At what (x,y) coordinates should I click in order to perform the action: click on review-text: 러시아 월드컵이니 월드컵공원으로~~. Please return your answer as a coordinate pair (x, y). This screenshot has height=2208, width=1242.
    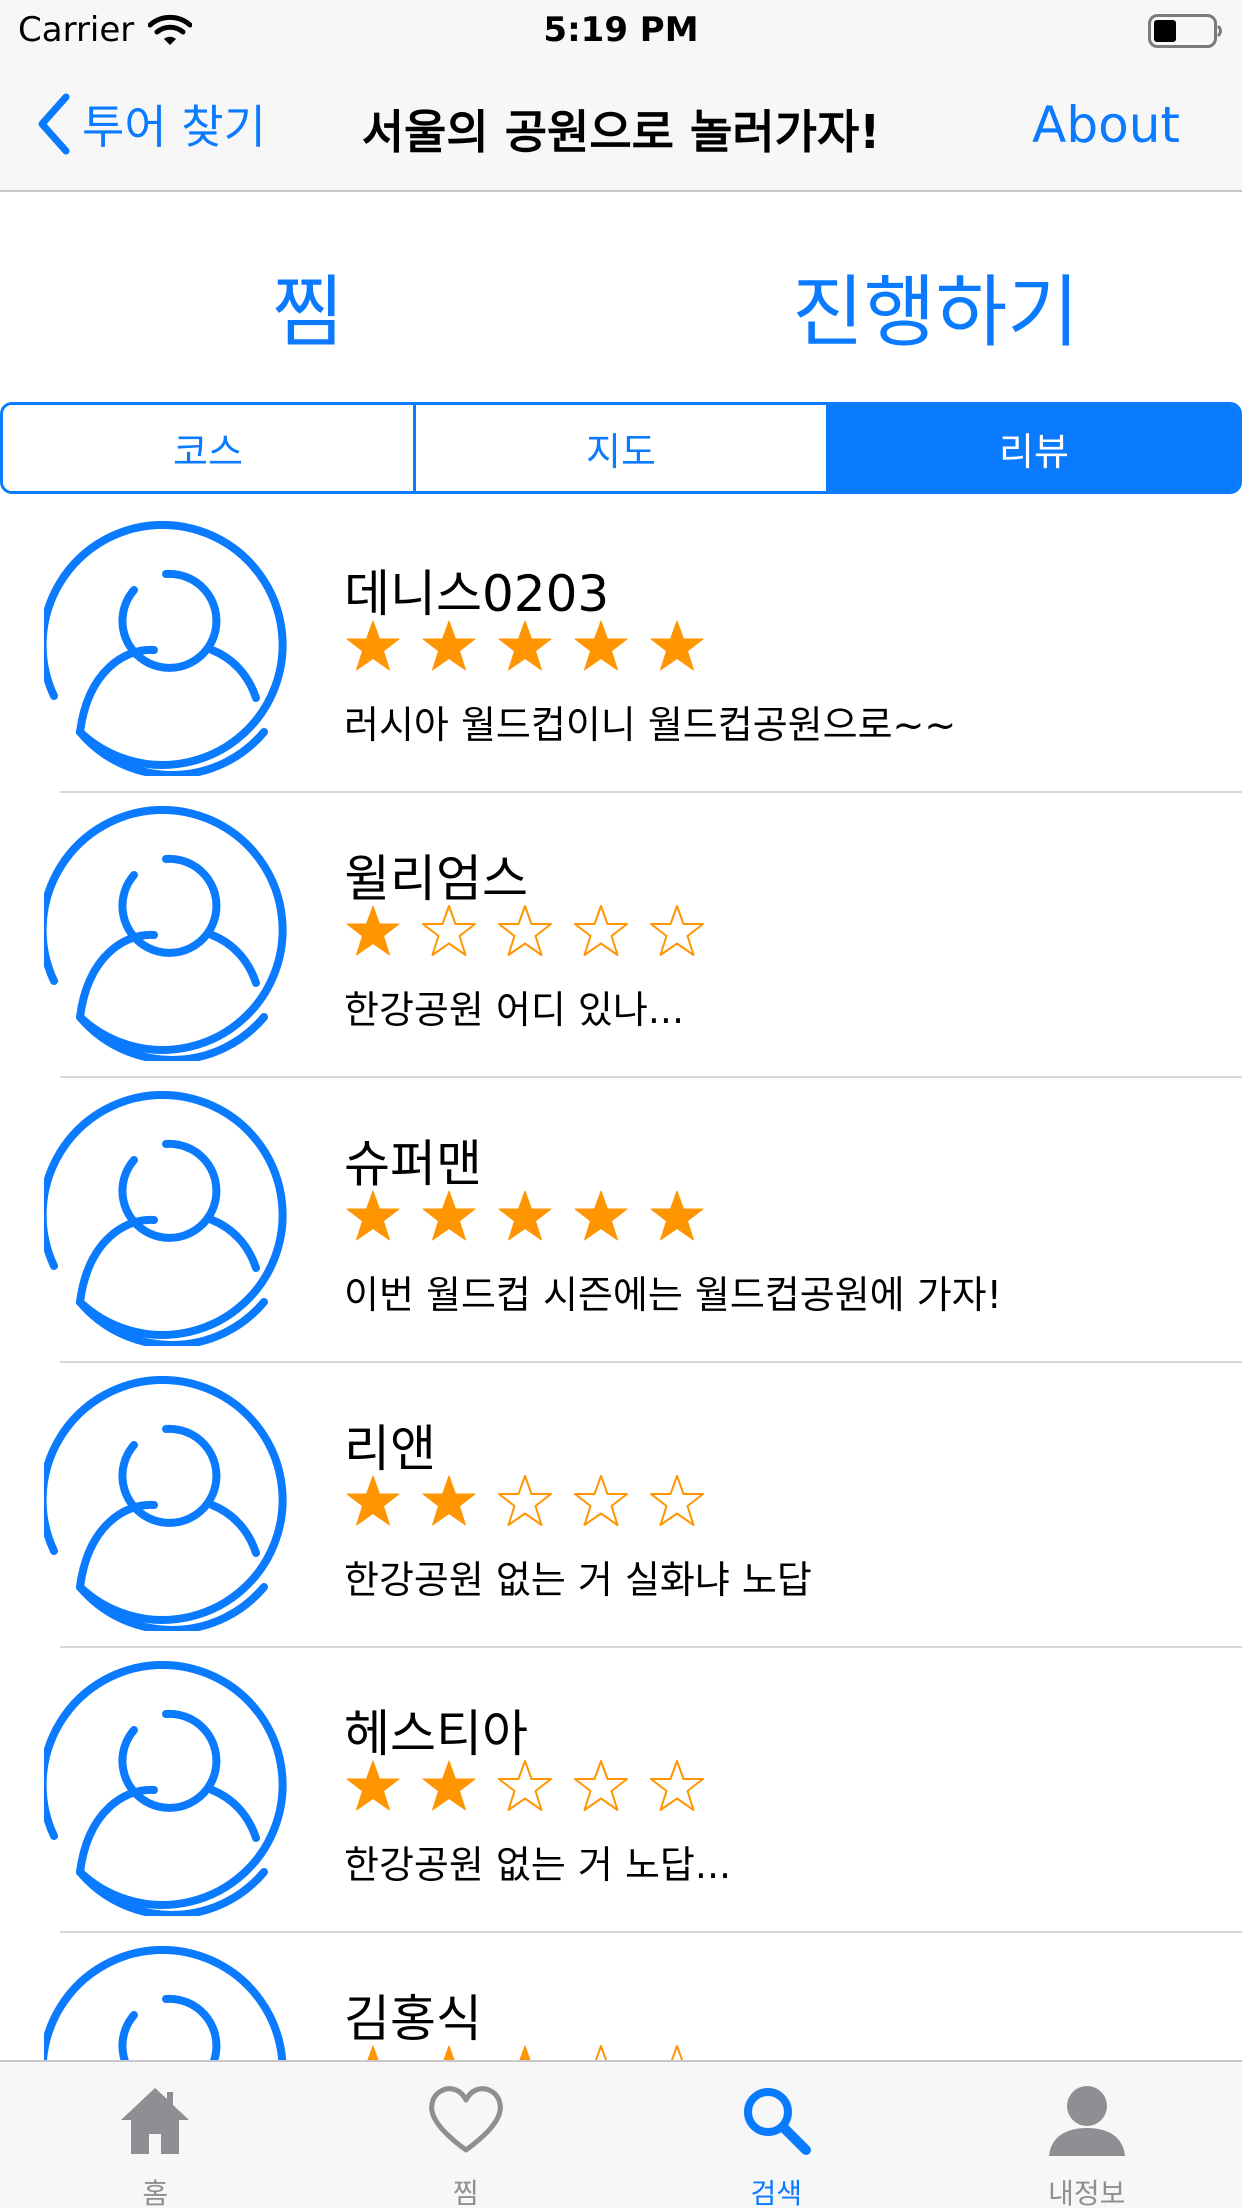
    Looking at the image, I should click on (650, 725).